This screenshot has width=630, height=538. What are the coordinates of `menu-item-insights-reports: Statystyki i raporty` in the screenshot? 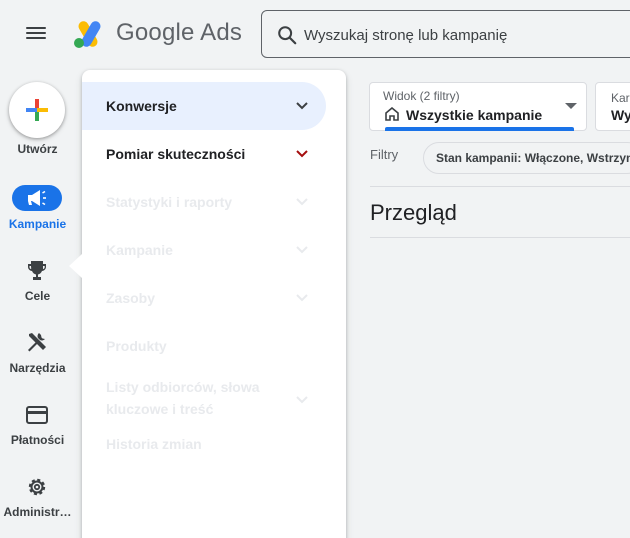 It's located at (204, 202).